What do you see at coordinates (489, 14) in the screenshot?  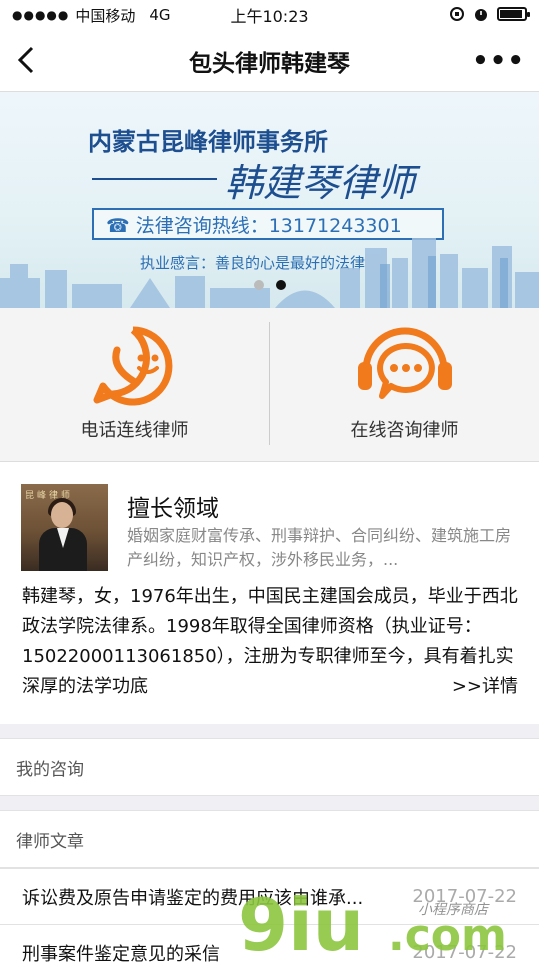 I see `status-icons` at bounding box center [489, 14].